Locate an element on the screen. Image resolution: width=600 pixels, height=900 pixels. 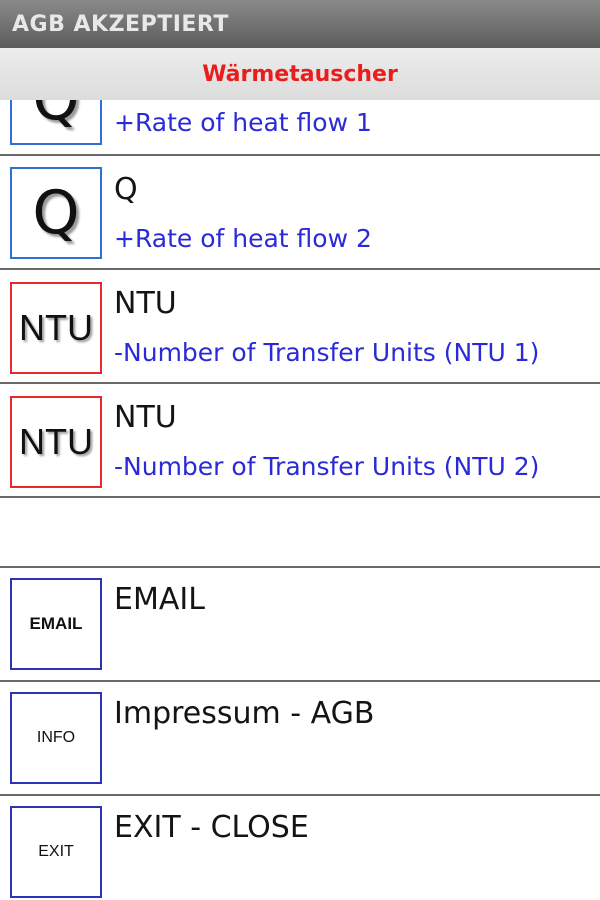
email-icon-label: EMAIL is located at coordinates (56, 623).